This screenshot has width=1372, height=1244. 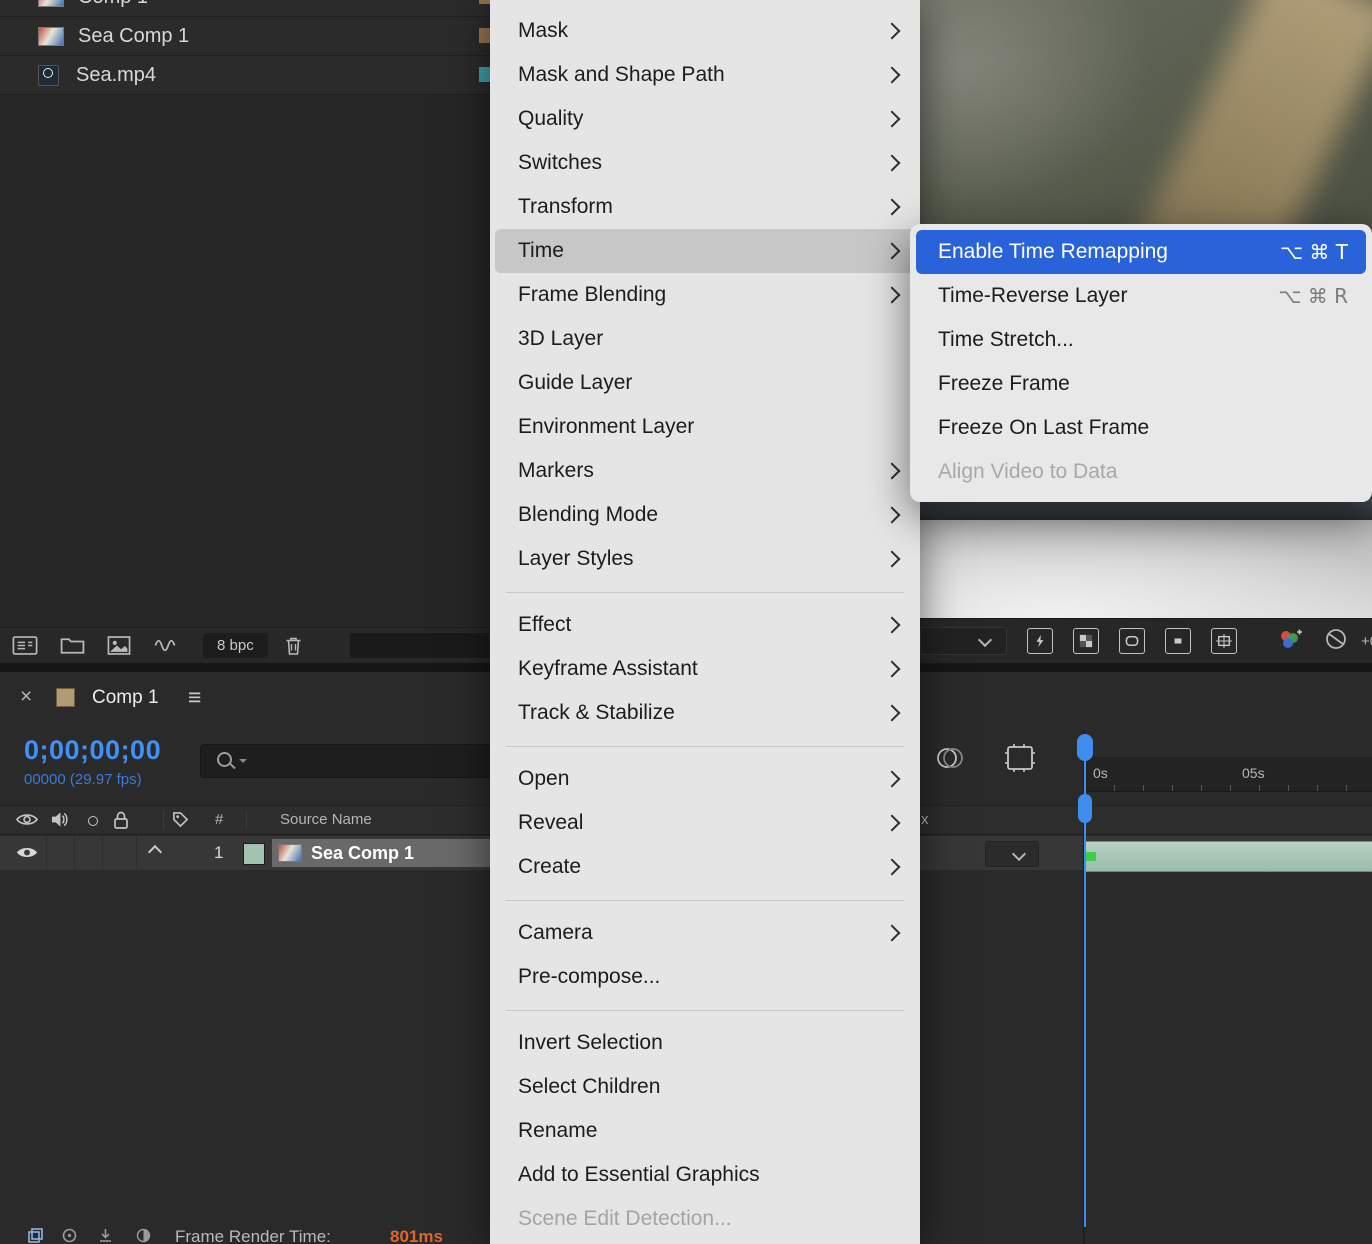 I want to click on playhead-ruler-handle, so click(x=1085, y=808).